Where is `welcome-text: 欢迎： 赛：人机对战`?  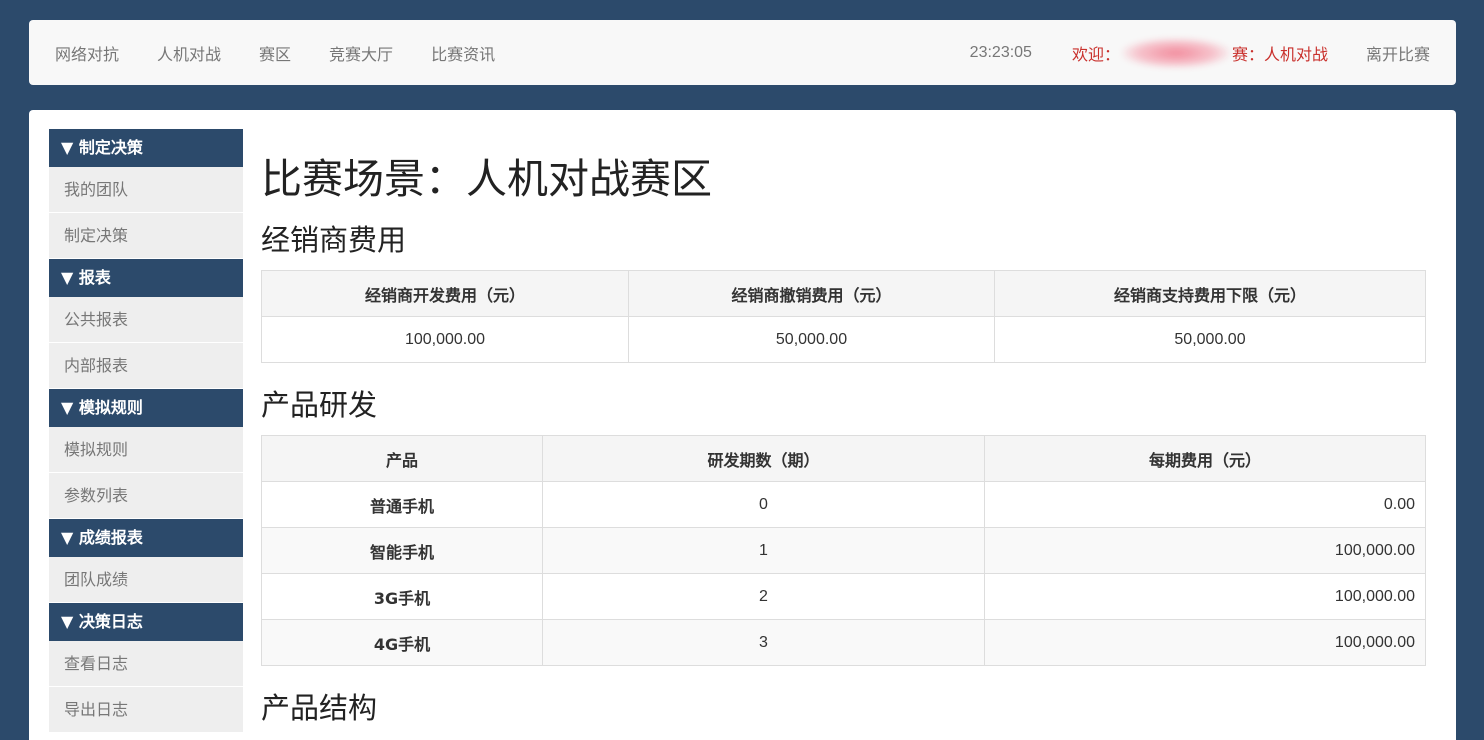 welcome-text: 欢迎： 赛：人机对战 is located at coordinates (1199, 52).